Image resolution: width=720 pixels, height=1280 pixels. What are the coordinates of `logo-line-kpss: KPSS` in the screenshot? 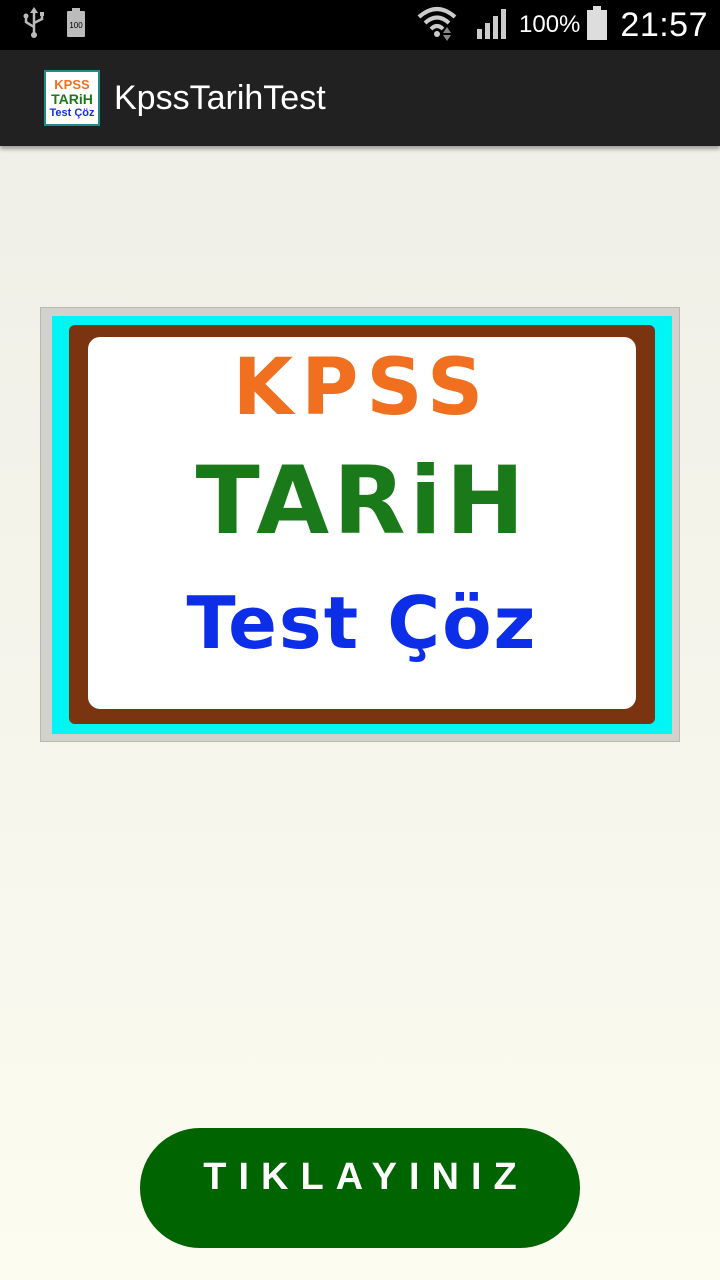 It's located at (362, 388).